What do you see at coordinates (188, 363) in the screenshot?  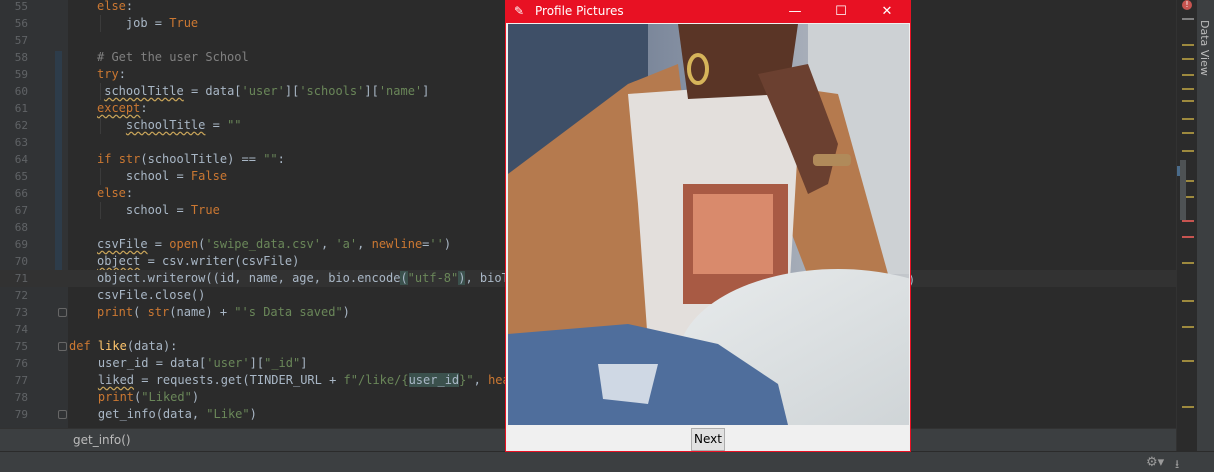 I see `code-text: user_id = data['user']["_id"]` at bounding box center [188, 363].